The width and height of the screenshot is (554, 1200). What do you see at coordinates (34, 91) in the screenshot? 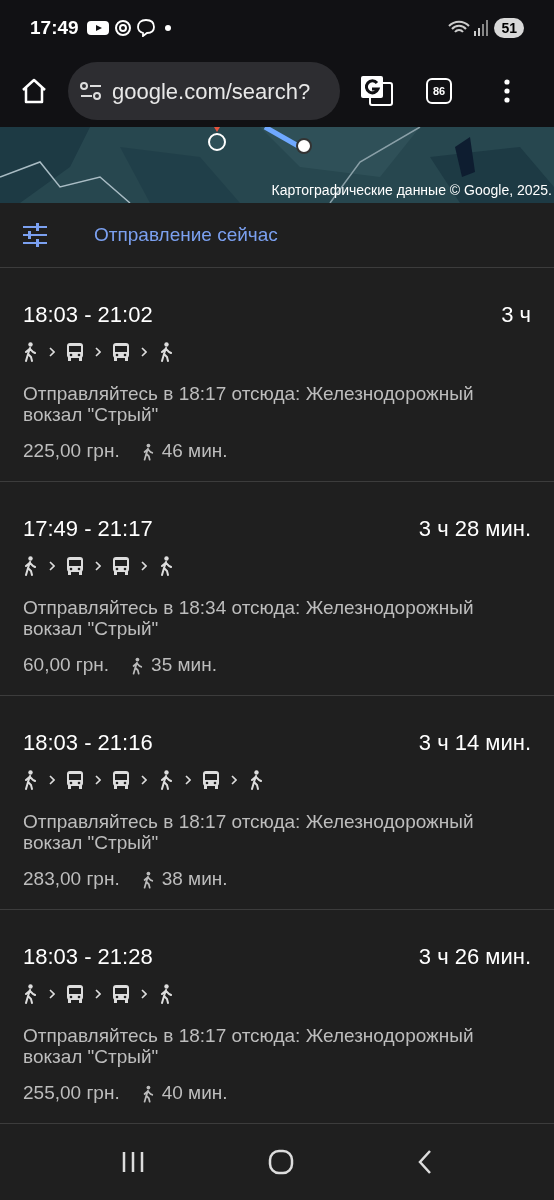
I see `home-icon` at bounding box center [34, 91].